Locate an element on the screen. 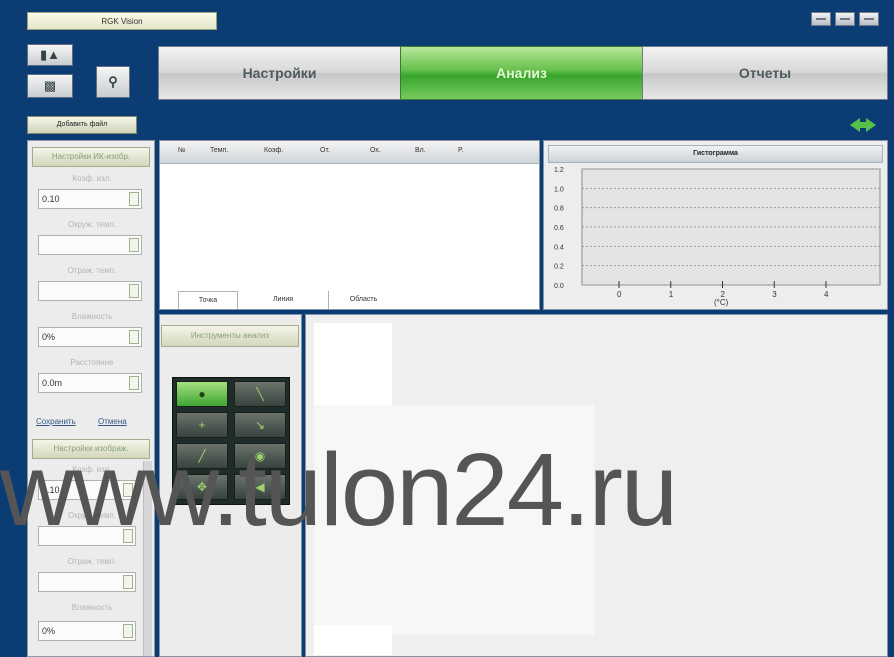 This screenshot has width=894, height=657. print-button: ▩ is located at coordinates (50, 86).